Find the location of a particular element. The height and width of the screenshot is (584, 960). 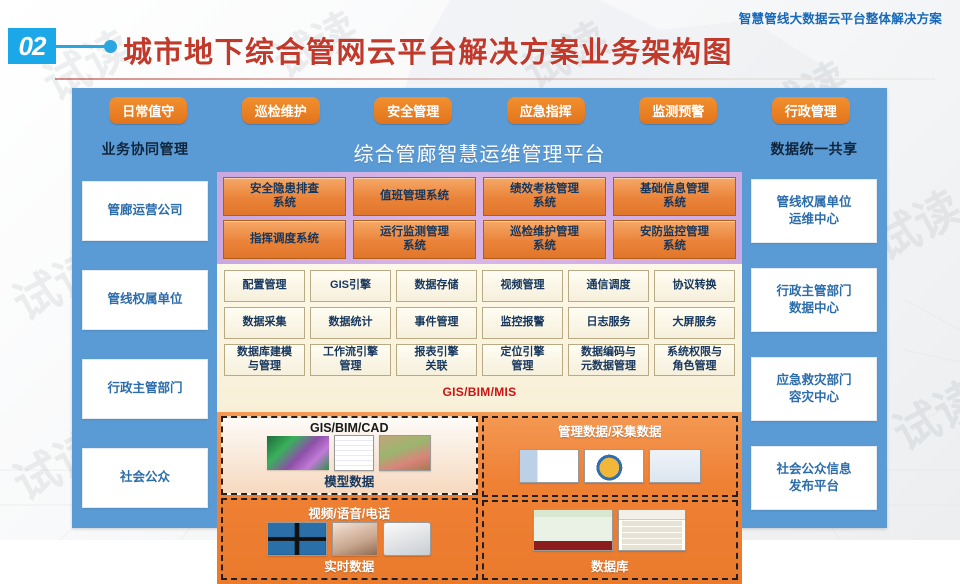

right-item-line1: 社会公众信息 is located at coordinates (814, 468).